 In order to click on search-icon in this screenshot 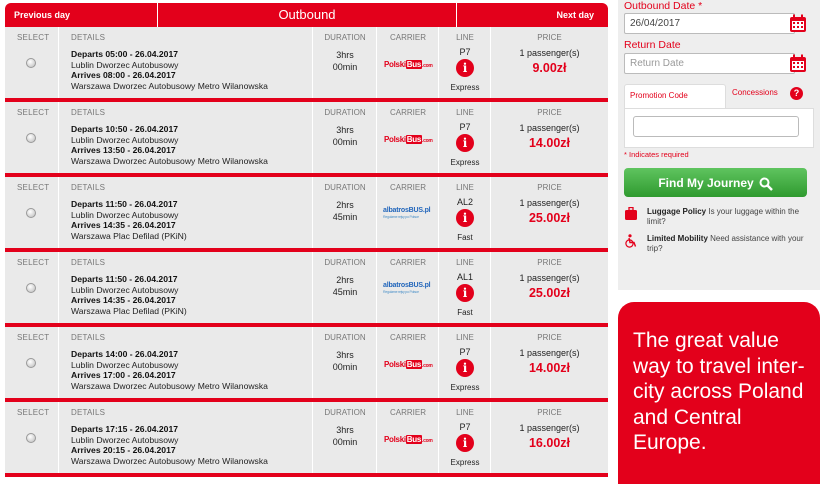, I will do `click(766, 184)`.